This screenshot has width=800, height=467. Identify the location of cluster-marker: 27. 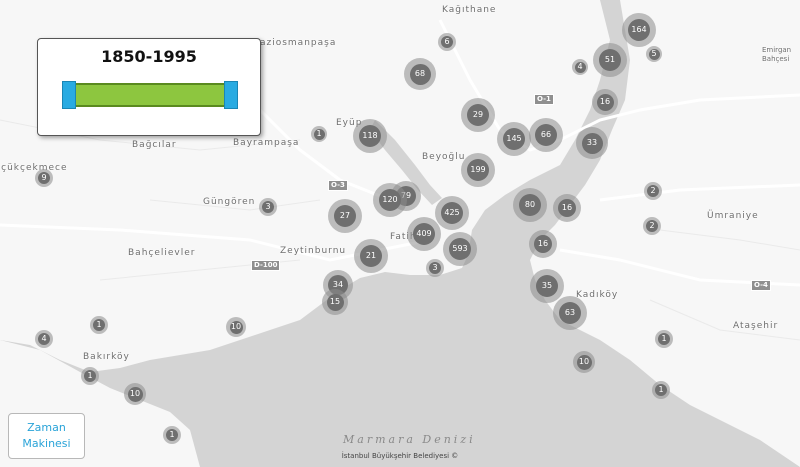
(345, 216).